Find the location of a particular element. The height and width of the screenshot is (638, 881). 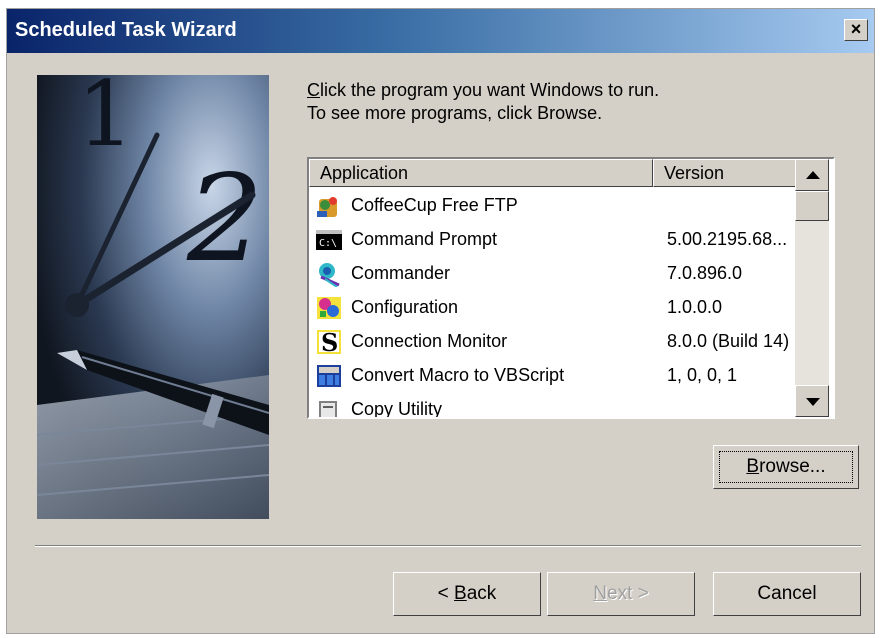

connection-monitor-icon: S is located at coordinates (329, 342).